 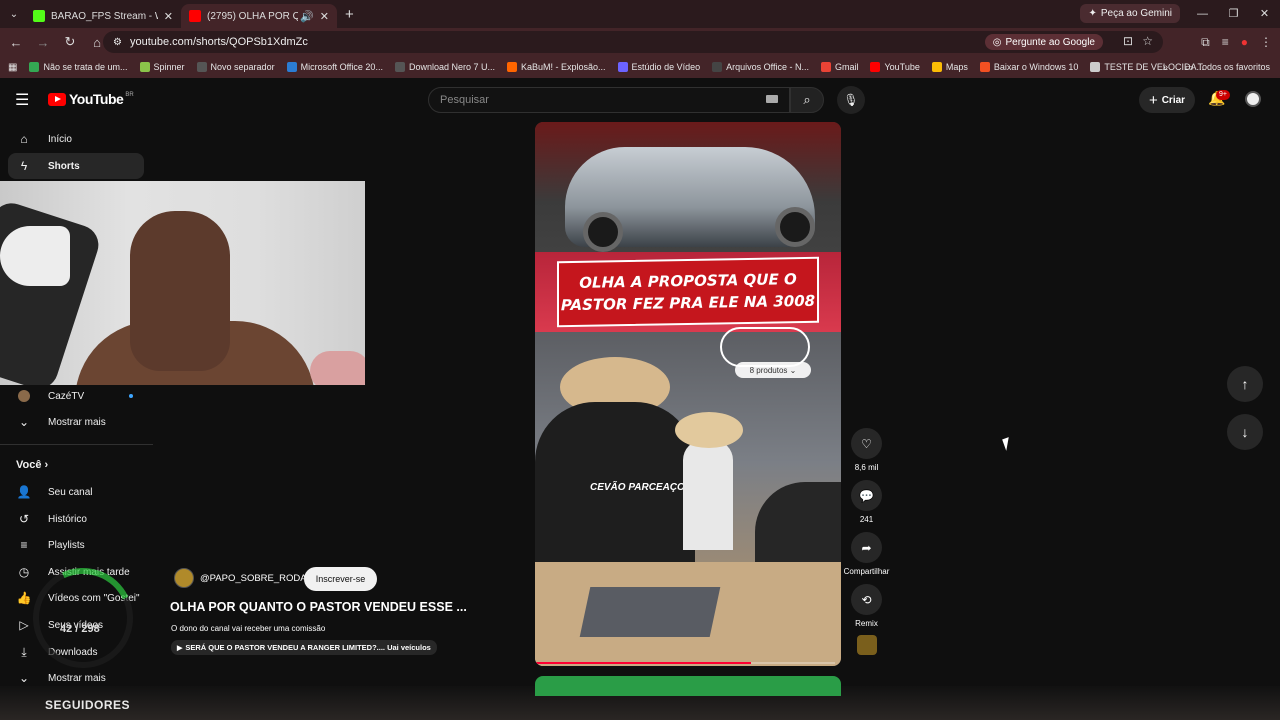 I want to click on lens-icon: ◎, so click(x=997, y=42).